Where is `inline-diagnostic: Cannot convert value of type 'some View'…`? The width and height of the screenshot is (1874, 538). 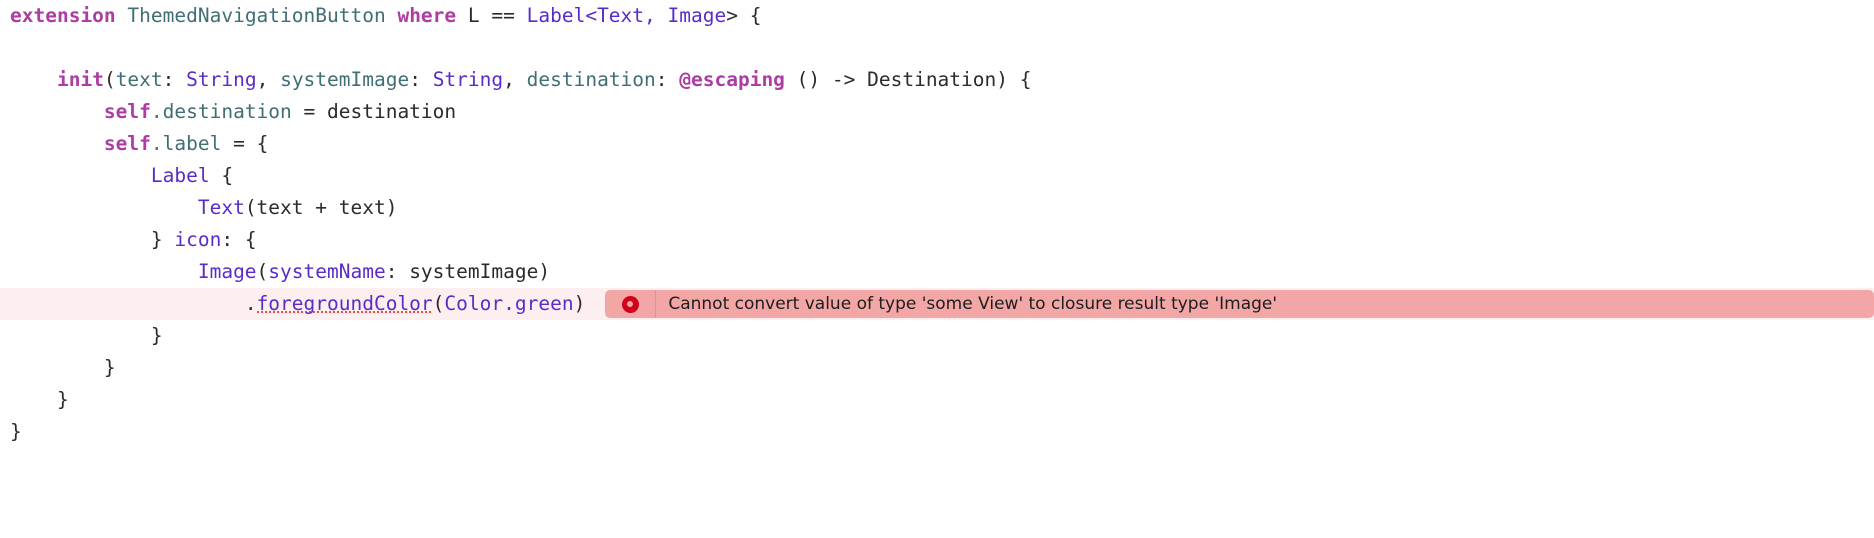 inline-diagnostic: Cannot convert value of type 'some View'… is located at coordinates (1239, 304).